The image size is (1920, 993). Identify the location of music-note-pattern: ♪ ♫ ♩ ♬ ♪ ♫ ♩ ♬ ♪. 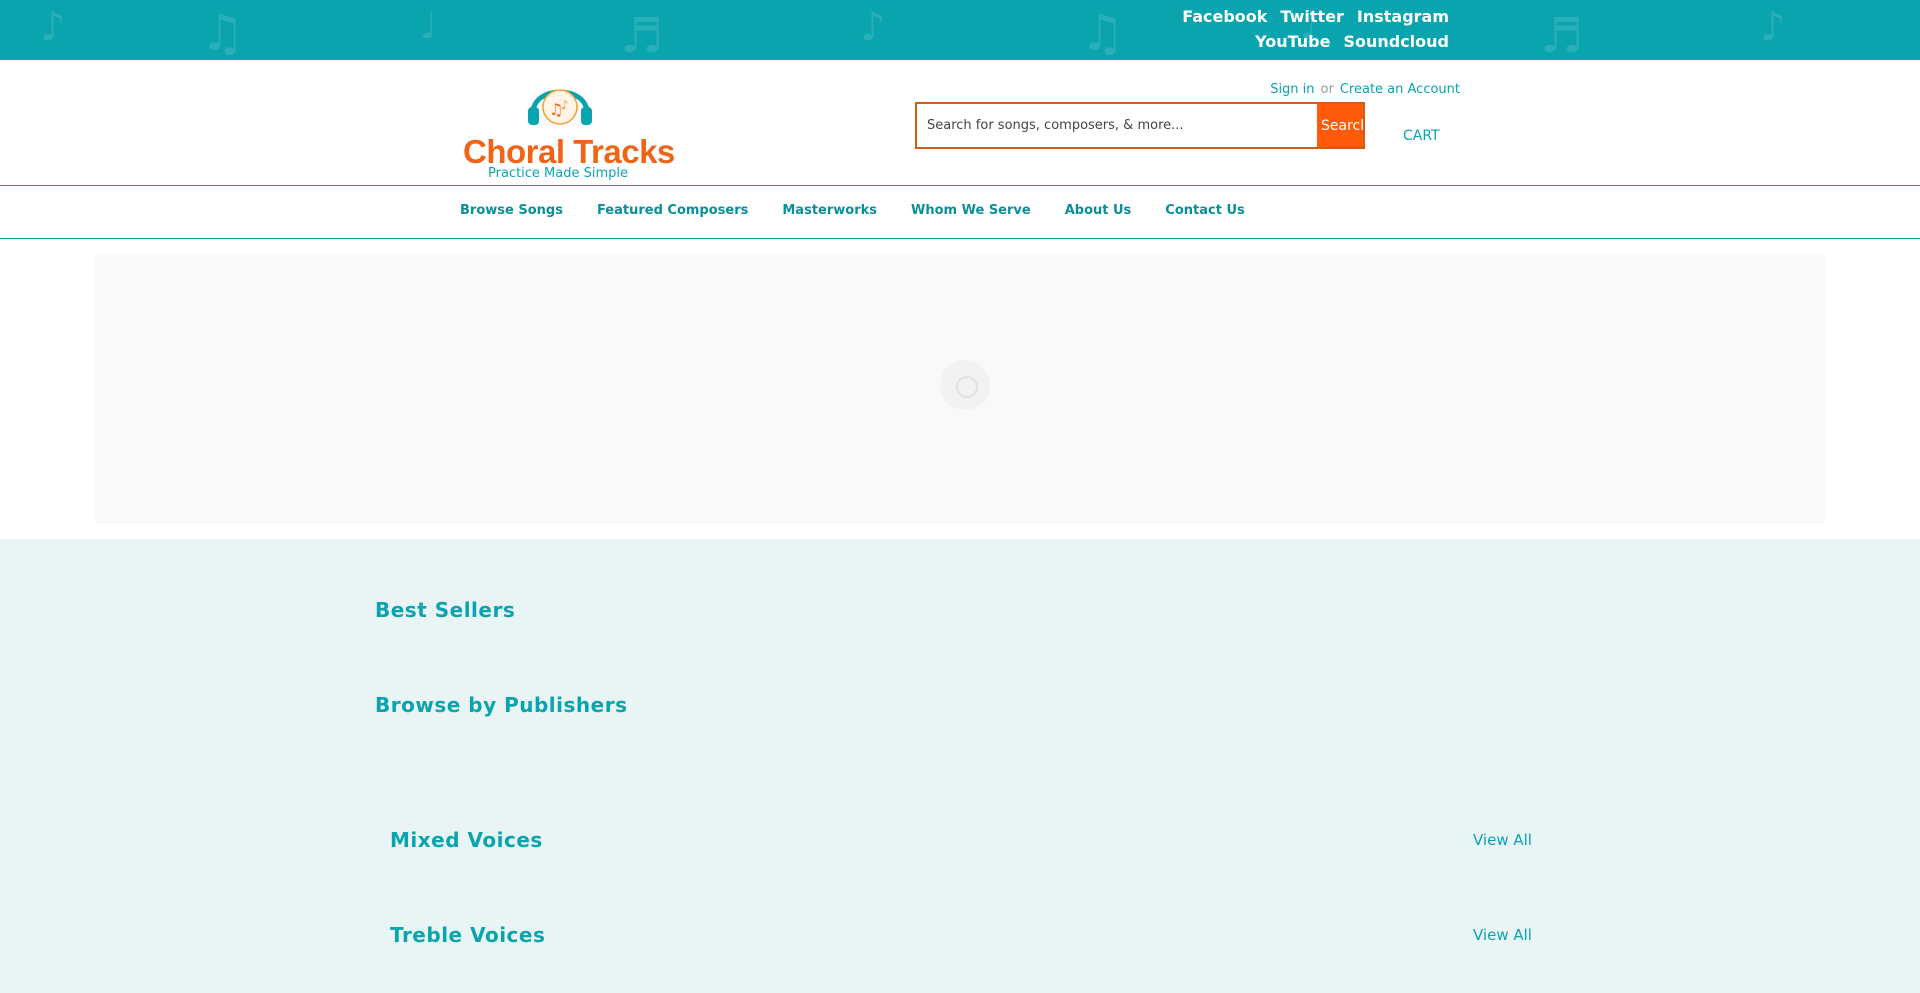
(913, 32).